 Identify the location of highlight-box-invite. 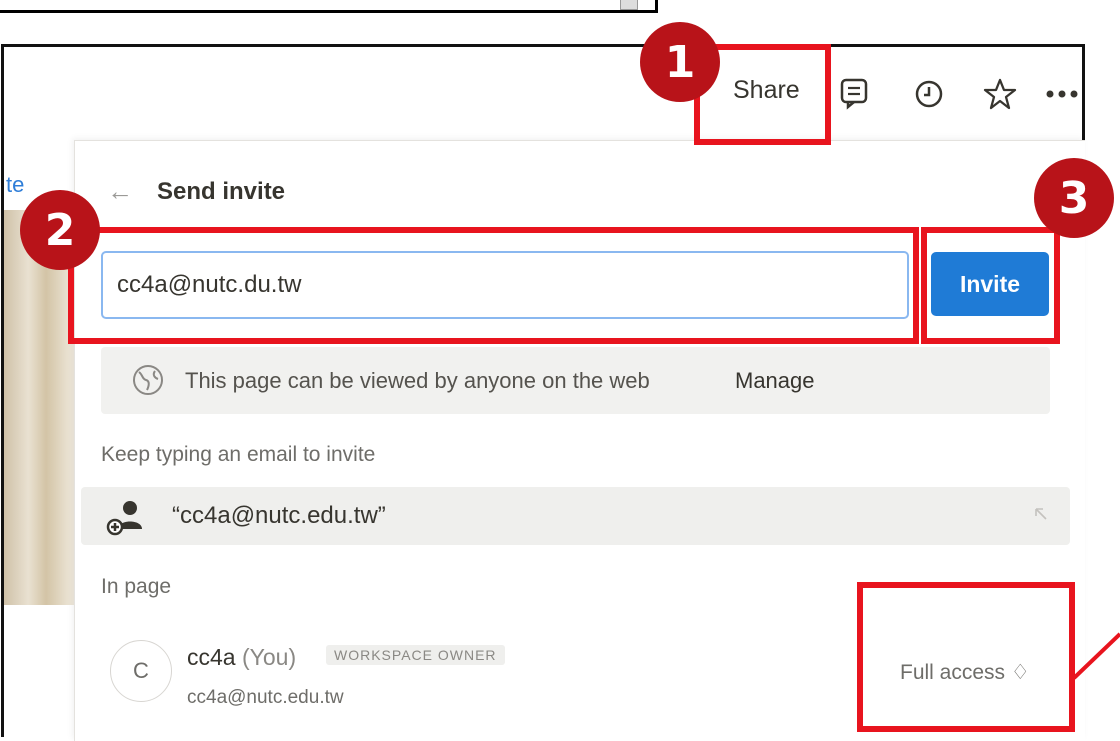
(990, 285).